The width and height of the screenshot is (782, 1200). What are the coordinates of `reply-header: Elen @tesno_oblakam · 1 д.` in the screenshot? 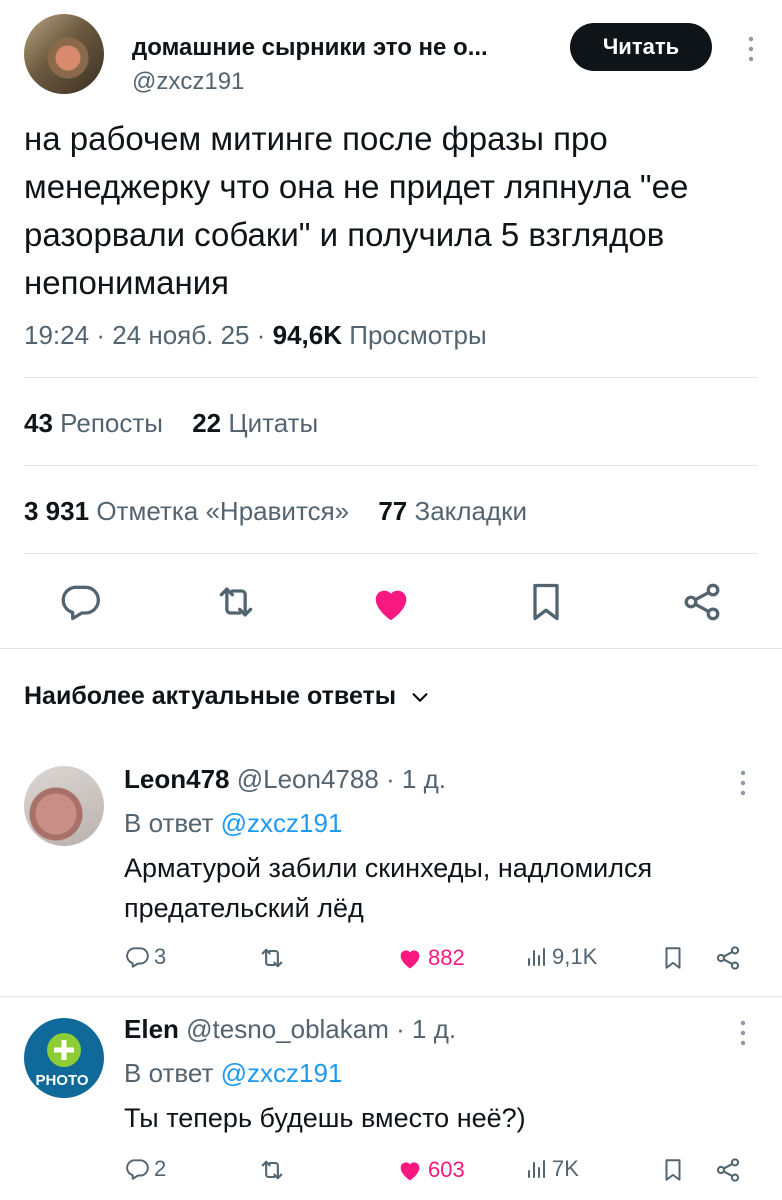 It's located at (290, 1029).